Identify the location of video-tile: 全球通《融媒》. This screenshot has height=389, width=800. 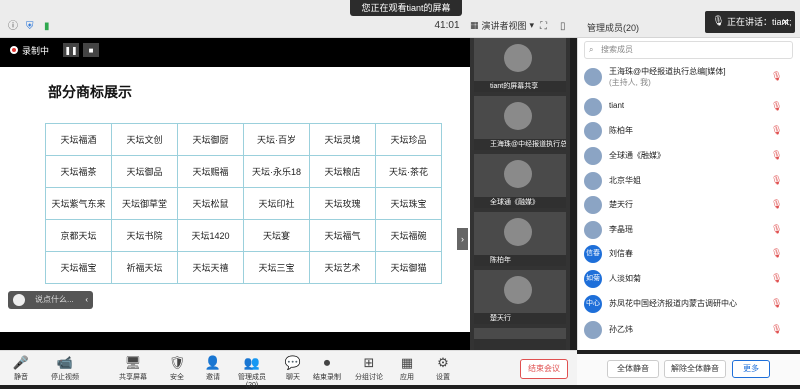
(520, 181).